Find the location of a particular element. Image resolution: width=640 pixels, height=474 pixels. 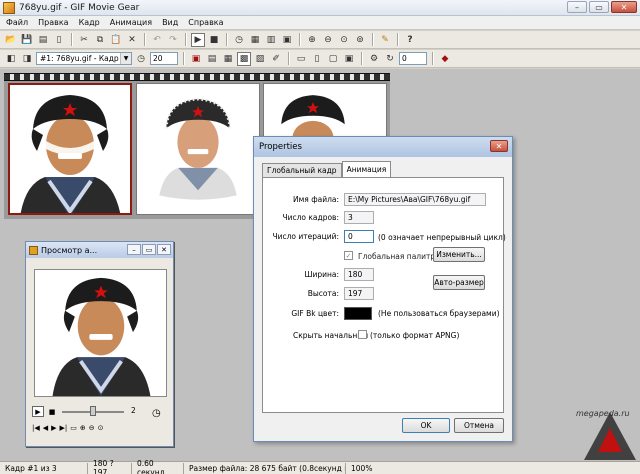

open-icon: 📂 is located at coordinates (11, 40).